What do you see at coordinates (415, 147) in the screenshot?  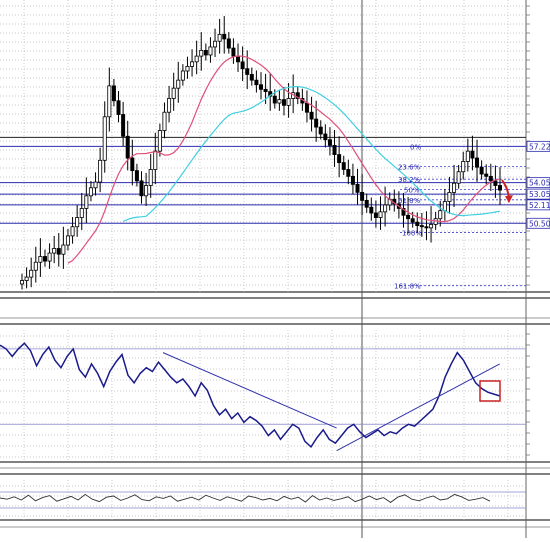 I see `fib-label: 0%` at bounding box center [415, 147].